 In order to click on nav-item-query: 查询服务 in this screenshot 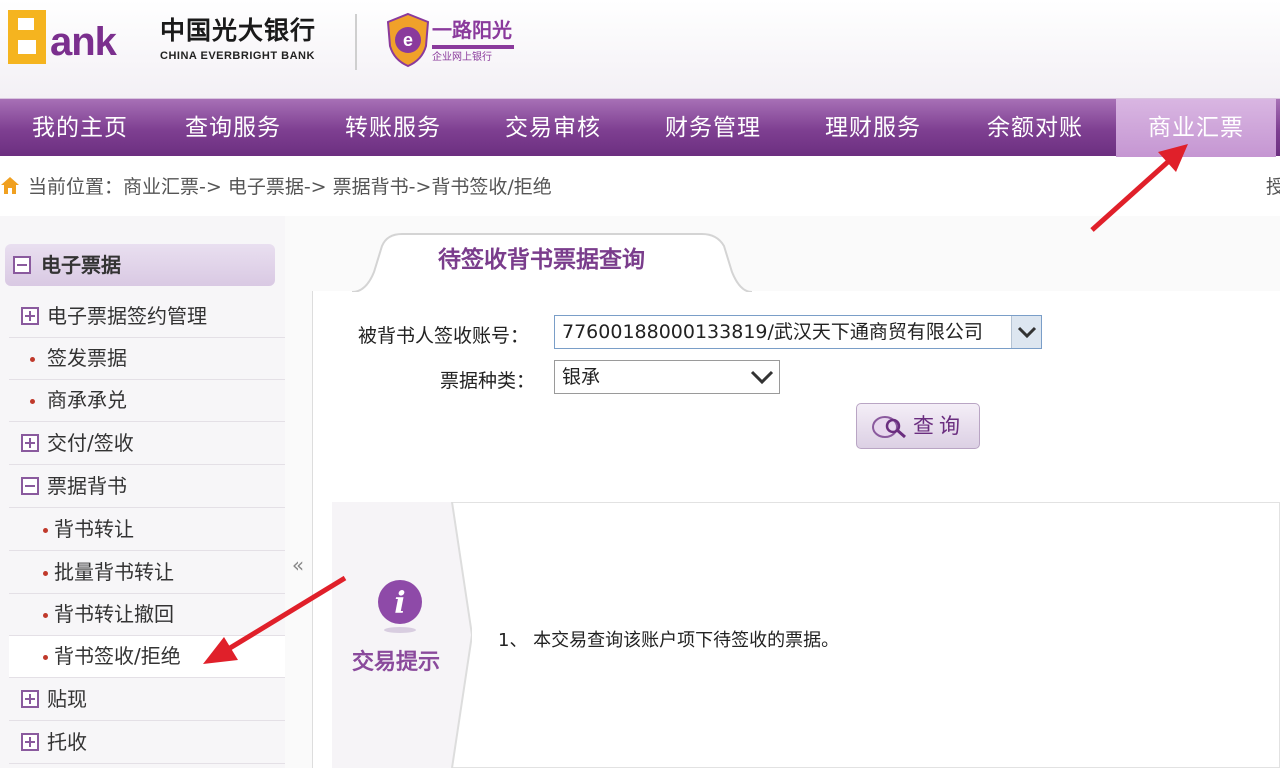, I will do `click(233, 128)`.